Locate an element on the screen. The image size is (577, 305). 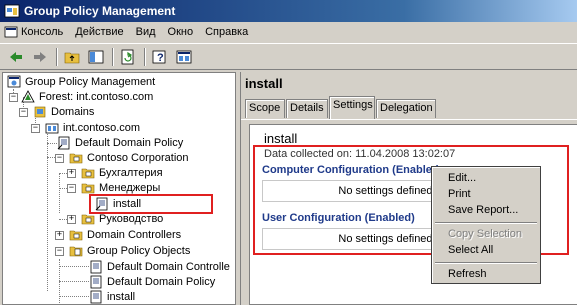
menu-action: Действие is located at coordinates (99, 32).